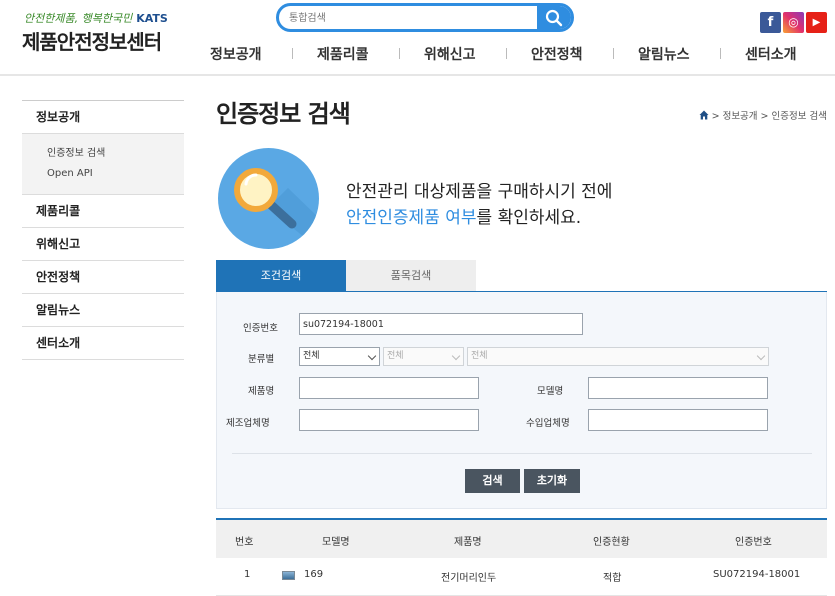 This screenshot has width=835, height=596. What do you see at coordinates (529, 218) in the screenshot?
I see `banner-text-rest: 를 확인하세요.` at bounding box center [529, 218].